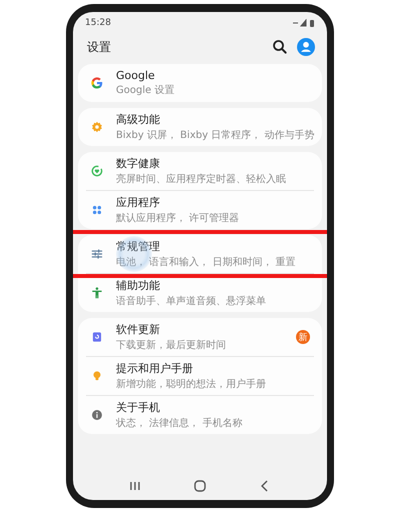  Describe the element at coordinates (303, 337) in the screenshot. I see `new-badge: 新` at that location.